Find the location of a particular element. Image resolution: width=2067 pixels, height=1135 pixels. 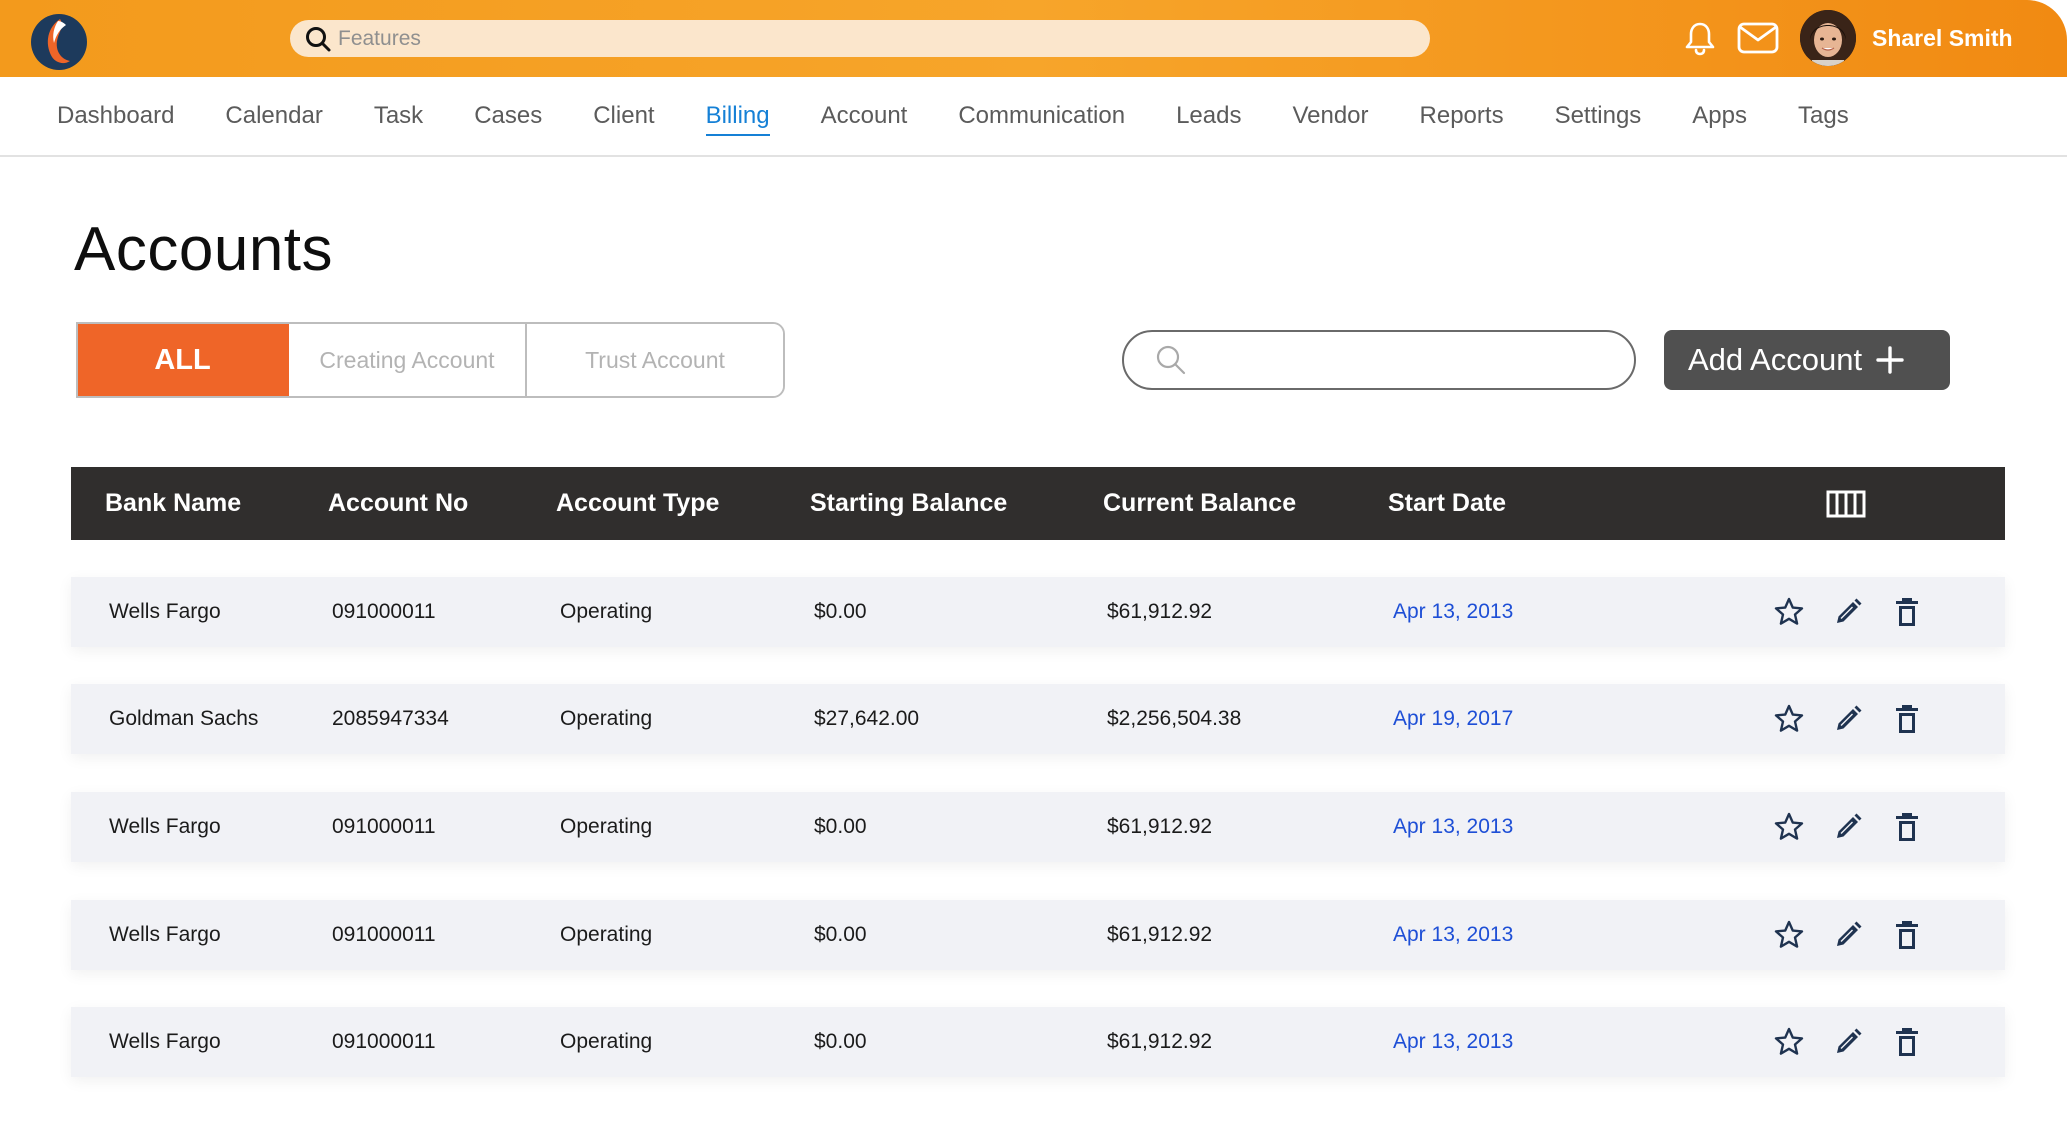

nav-item-tags: Tags is located at coordinates (1823, 116).